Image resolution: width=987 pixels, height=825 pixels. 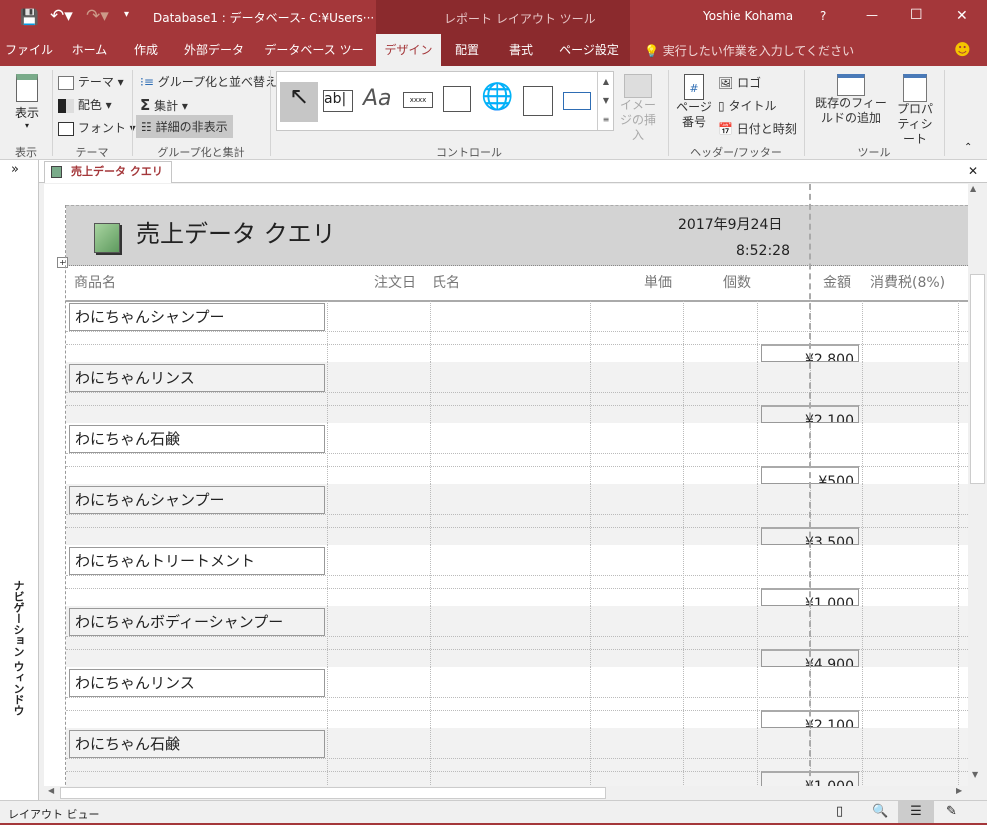 I want to click on context-tool-label: レポート レイアウト ツール, so click(x=520, y=19).